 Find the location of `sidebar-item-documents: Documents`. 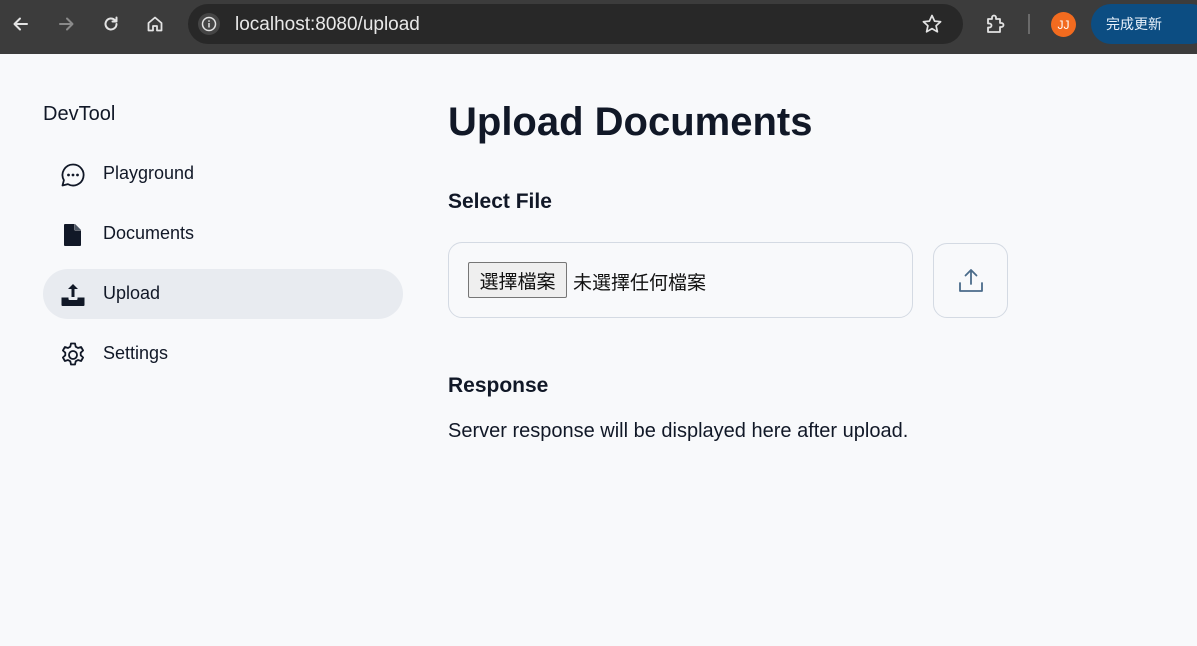

sidebar-item-documents: Documents is located at coordinates (223, 234).